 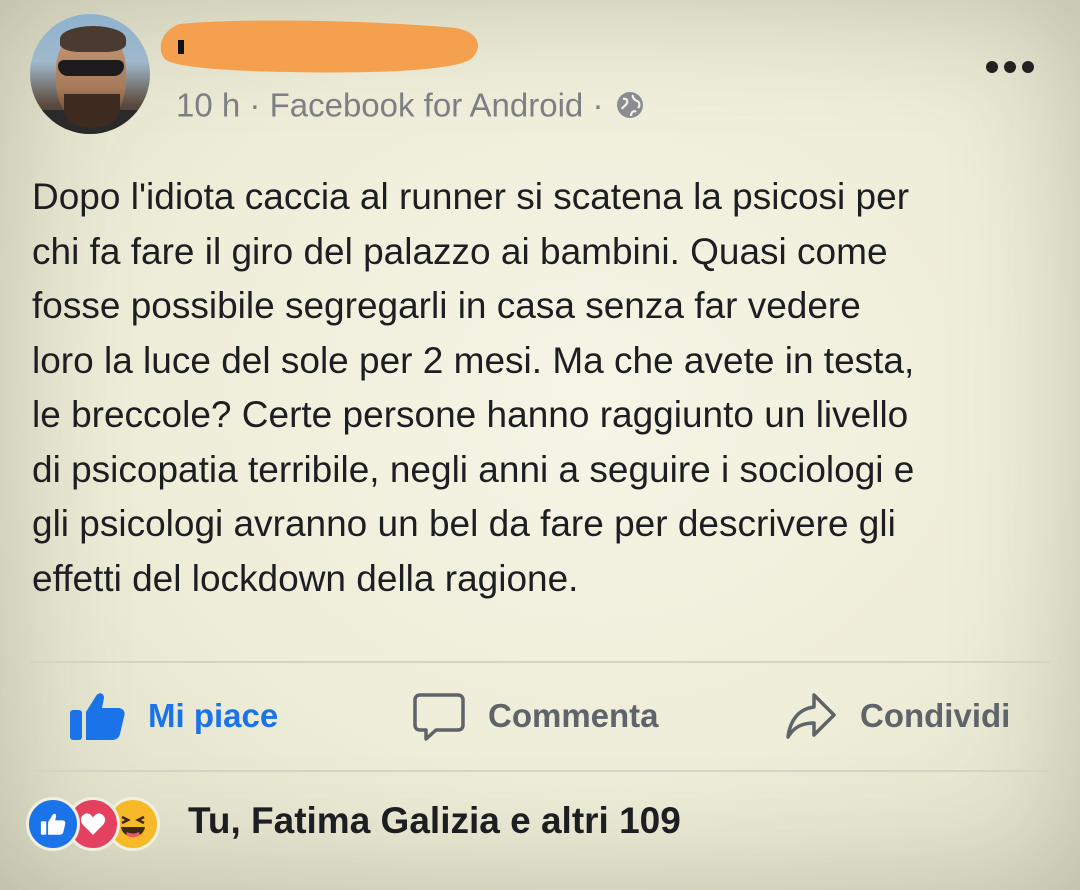 I want to click on share-button: Condividi, so click(x=897, y=716).